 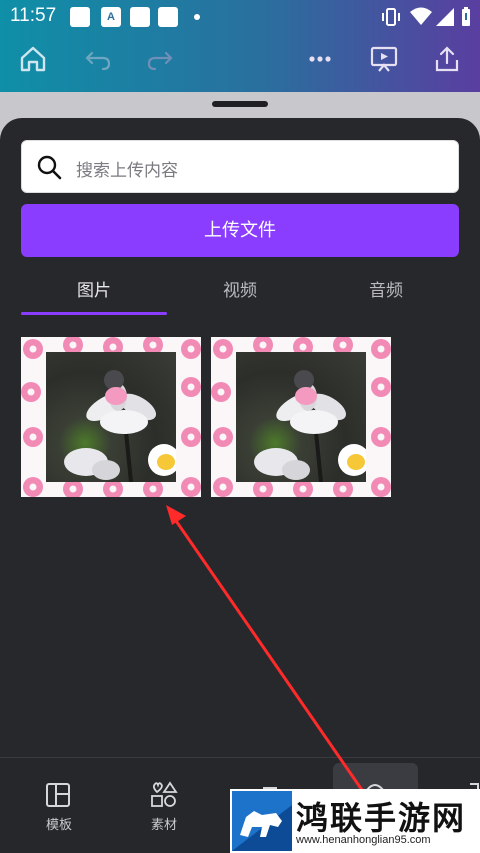 What do you see at coordinates (386, 288) in the screenshot?
I see `tab-audio: 音频` at bounding box center [386, 288].